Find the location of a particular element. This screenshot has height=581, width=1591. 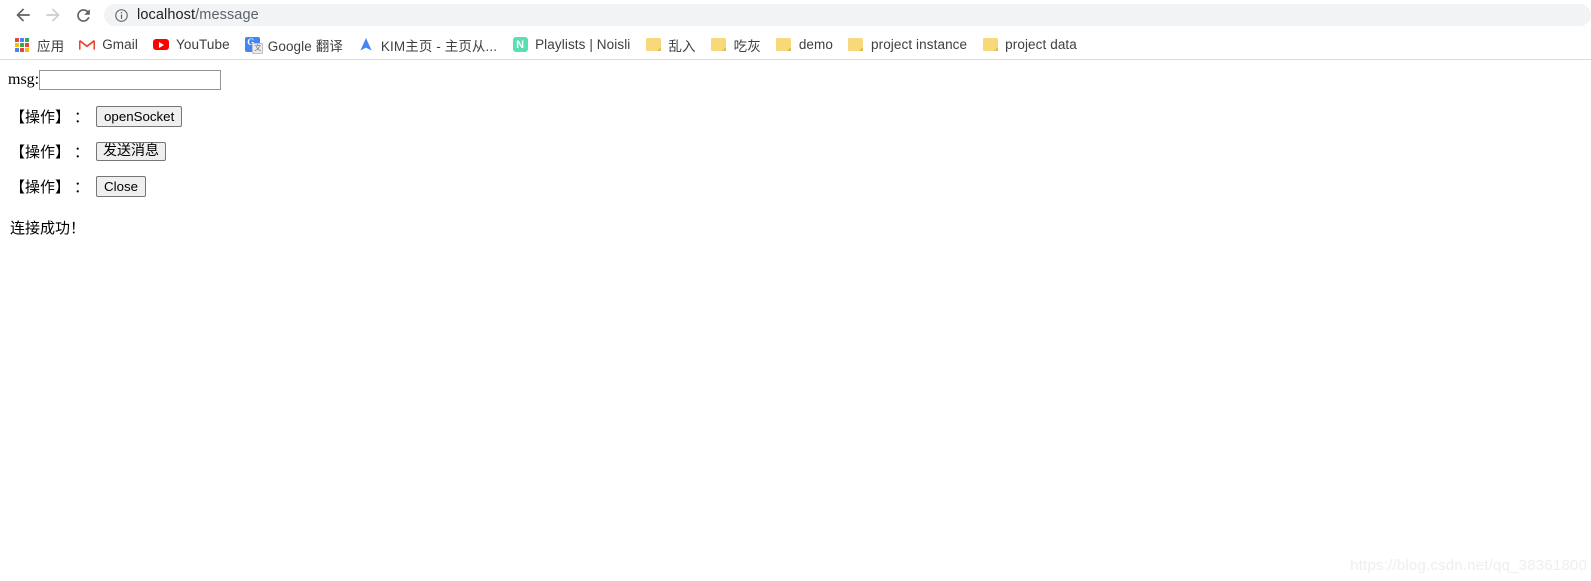

apps-grid-icon is located at coordinates (22, 45).